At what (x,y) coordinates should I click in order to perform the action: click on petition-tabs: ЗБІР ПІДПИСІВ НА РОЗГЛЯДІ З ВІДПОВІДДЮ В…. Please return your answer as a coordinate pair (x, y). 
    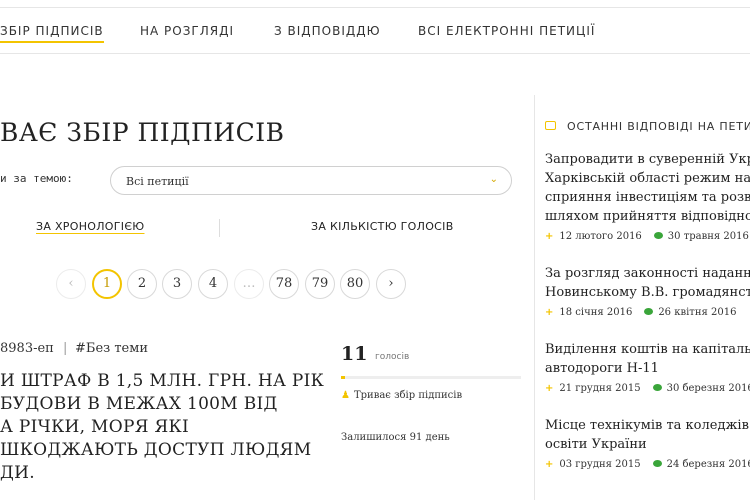
    Looking at the image, I should click on (375, 31).